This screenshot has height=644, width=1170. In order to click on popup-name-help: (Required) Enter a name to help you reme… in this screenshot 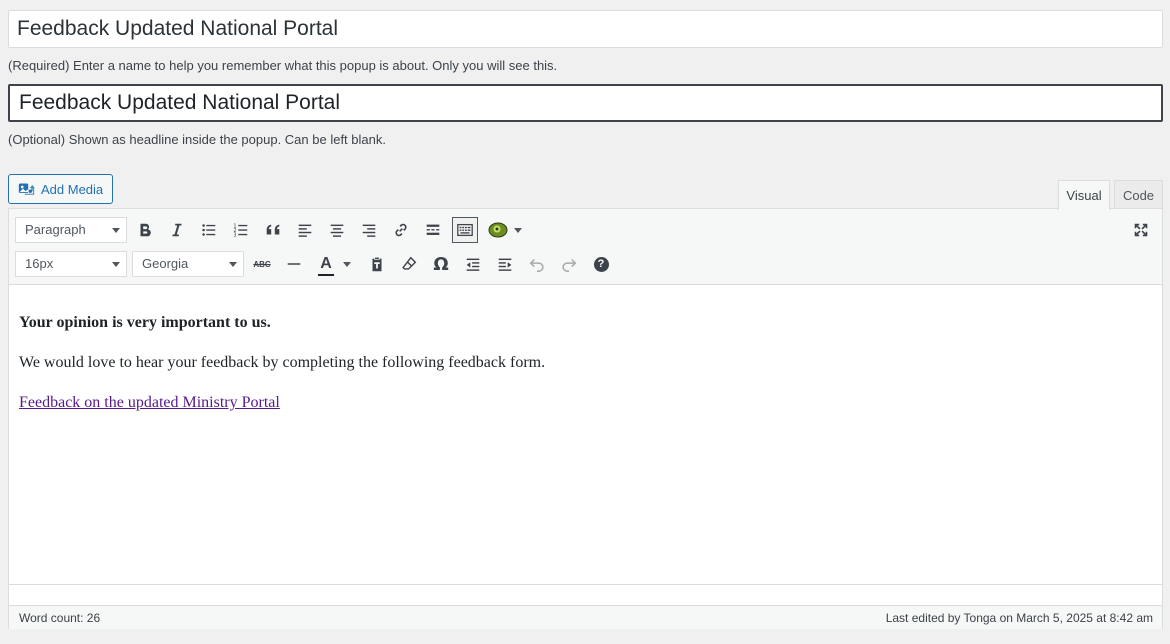, I will do `click(283, 65)`.